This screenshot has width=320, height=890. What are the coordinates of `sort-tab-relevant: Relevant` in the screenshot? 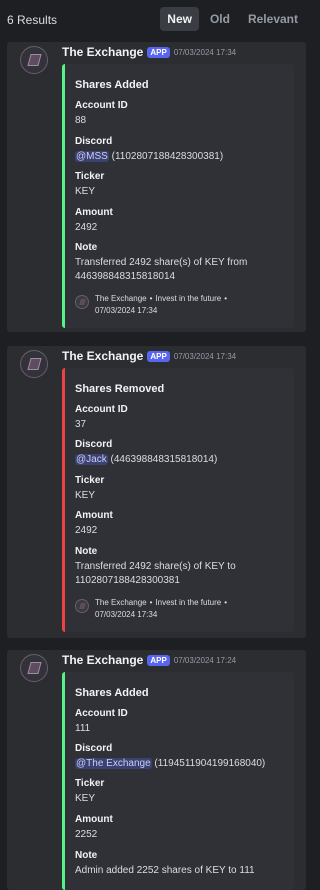 It's located at (273, 19).